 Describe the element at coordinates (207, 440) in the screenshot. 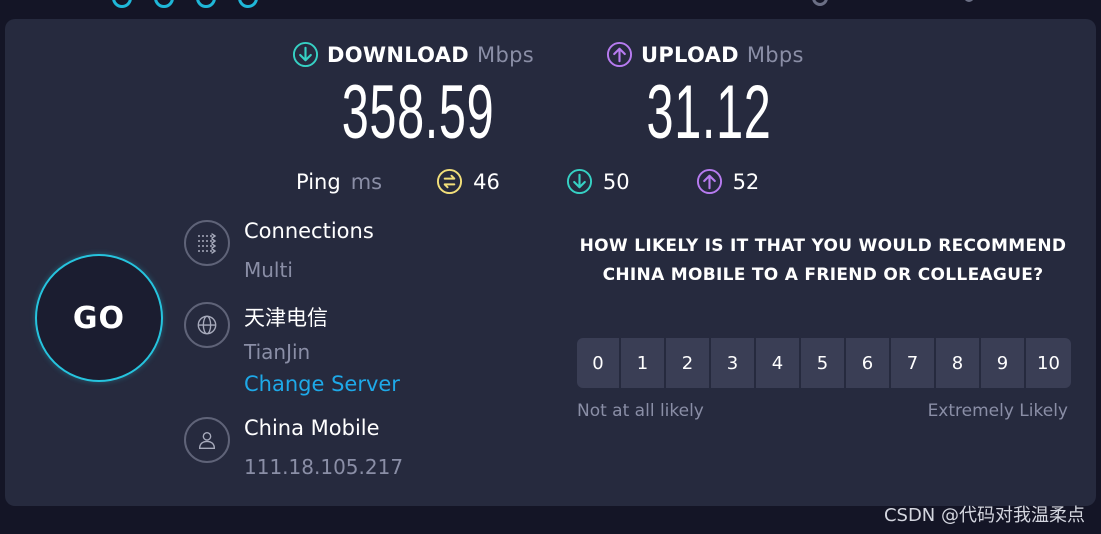

I see `user-icon` at that location.